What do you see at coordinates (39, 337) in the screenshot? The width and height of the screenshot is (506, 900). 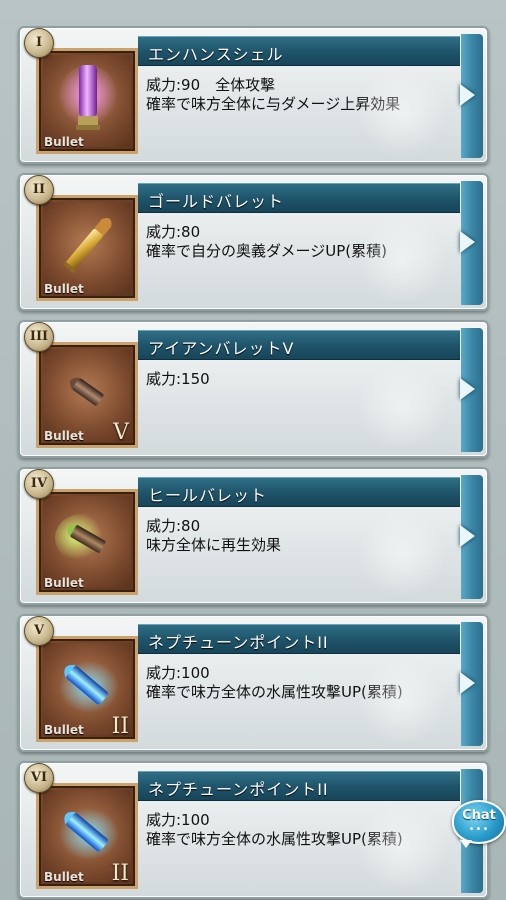 I see `slot-number-badge: III` at bounding box center [39, 337].